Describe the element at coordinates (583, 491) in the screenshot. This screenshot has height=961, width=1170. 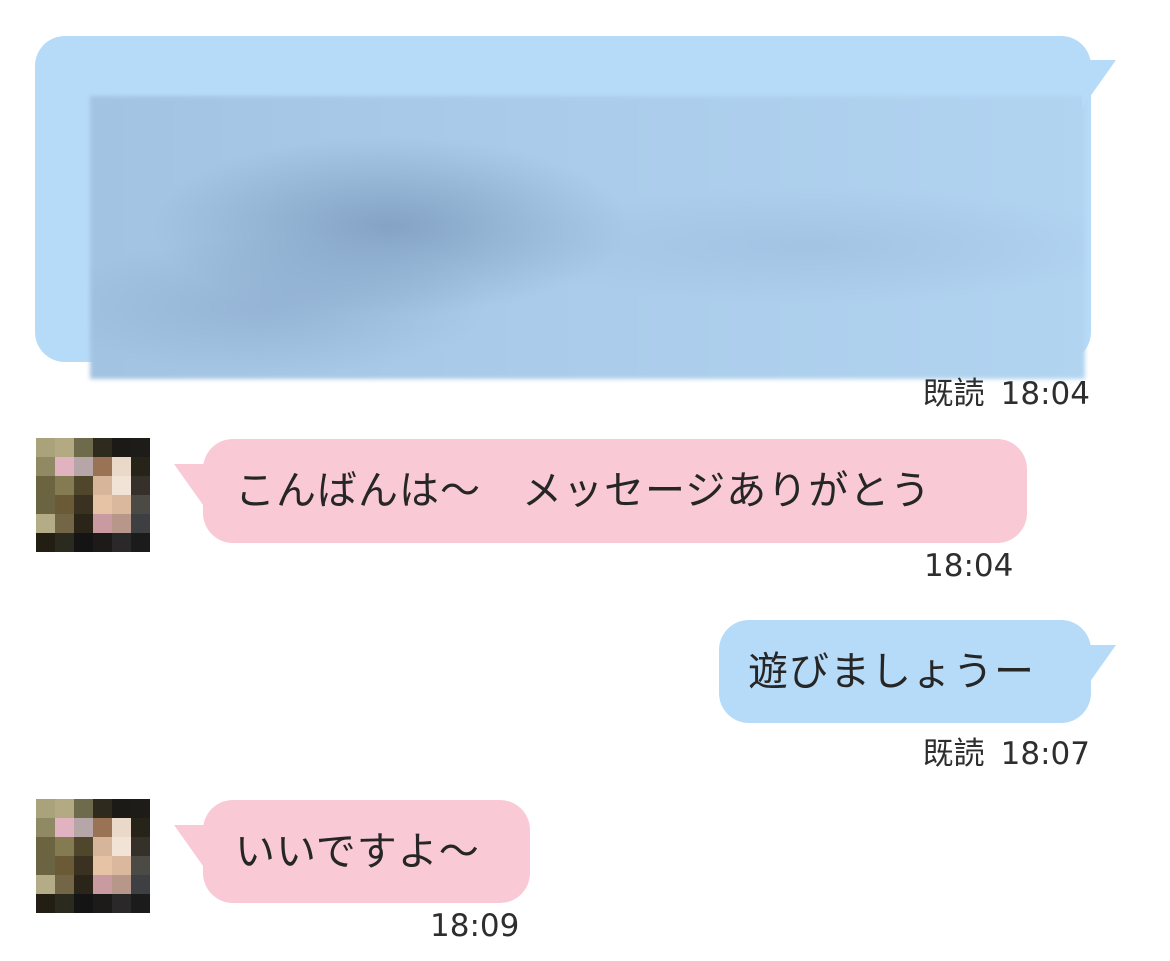
I see `message-text: こんばんは〜 メッセージありがとう` at that location.